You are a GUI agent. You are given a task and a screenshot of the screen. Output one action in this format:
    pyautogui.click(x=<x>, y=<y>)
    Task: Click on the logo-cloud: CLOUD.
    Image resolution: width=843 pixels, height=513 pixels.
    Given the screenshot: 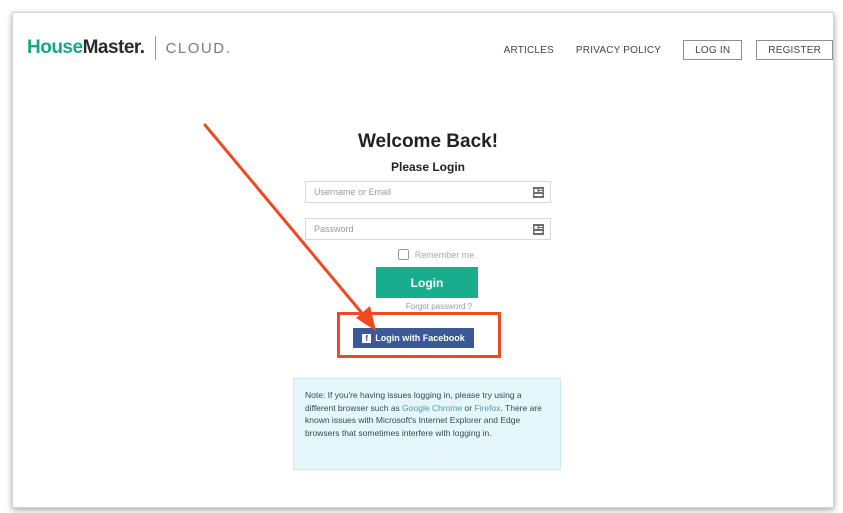 What is the action you would take?
    pyautogui.click(x=198, y=48)
    